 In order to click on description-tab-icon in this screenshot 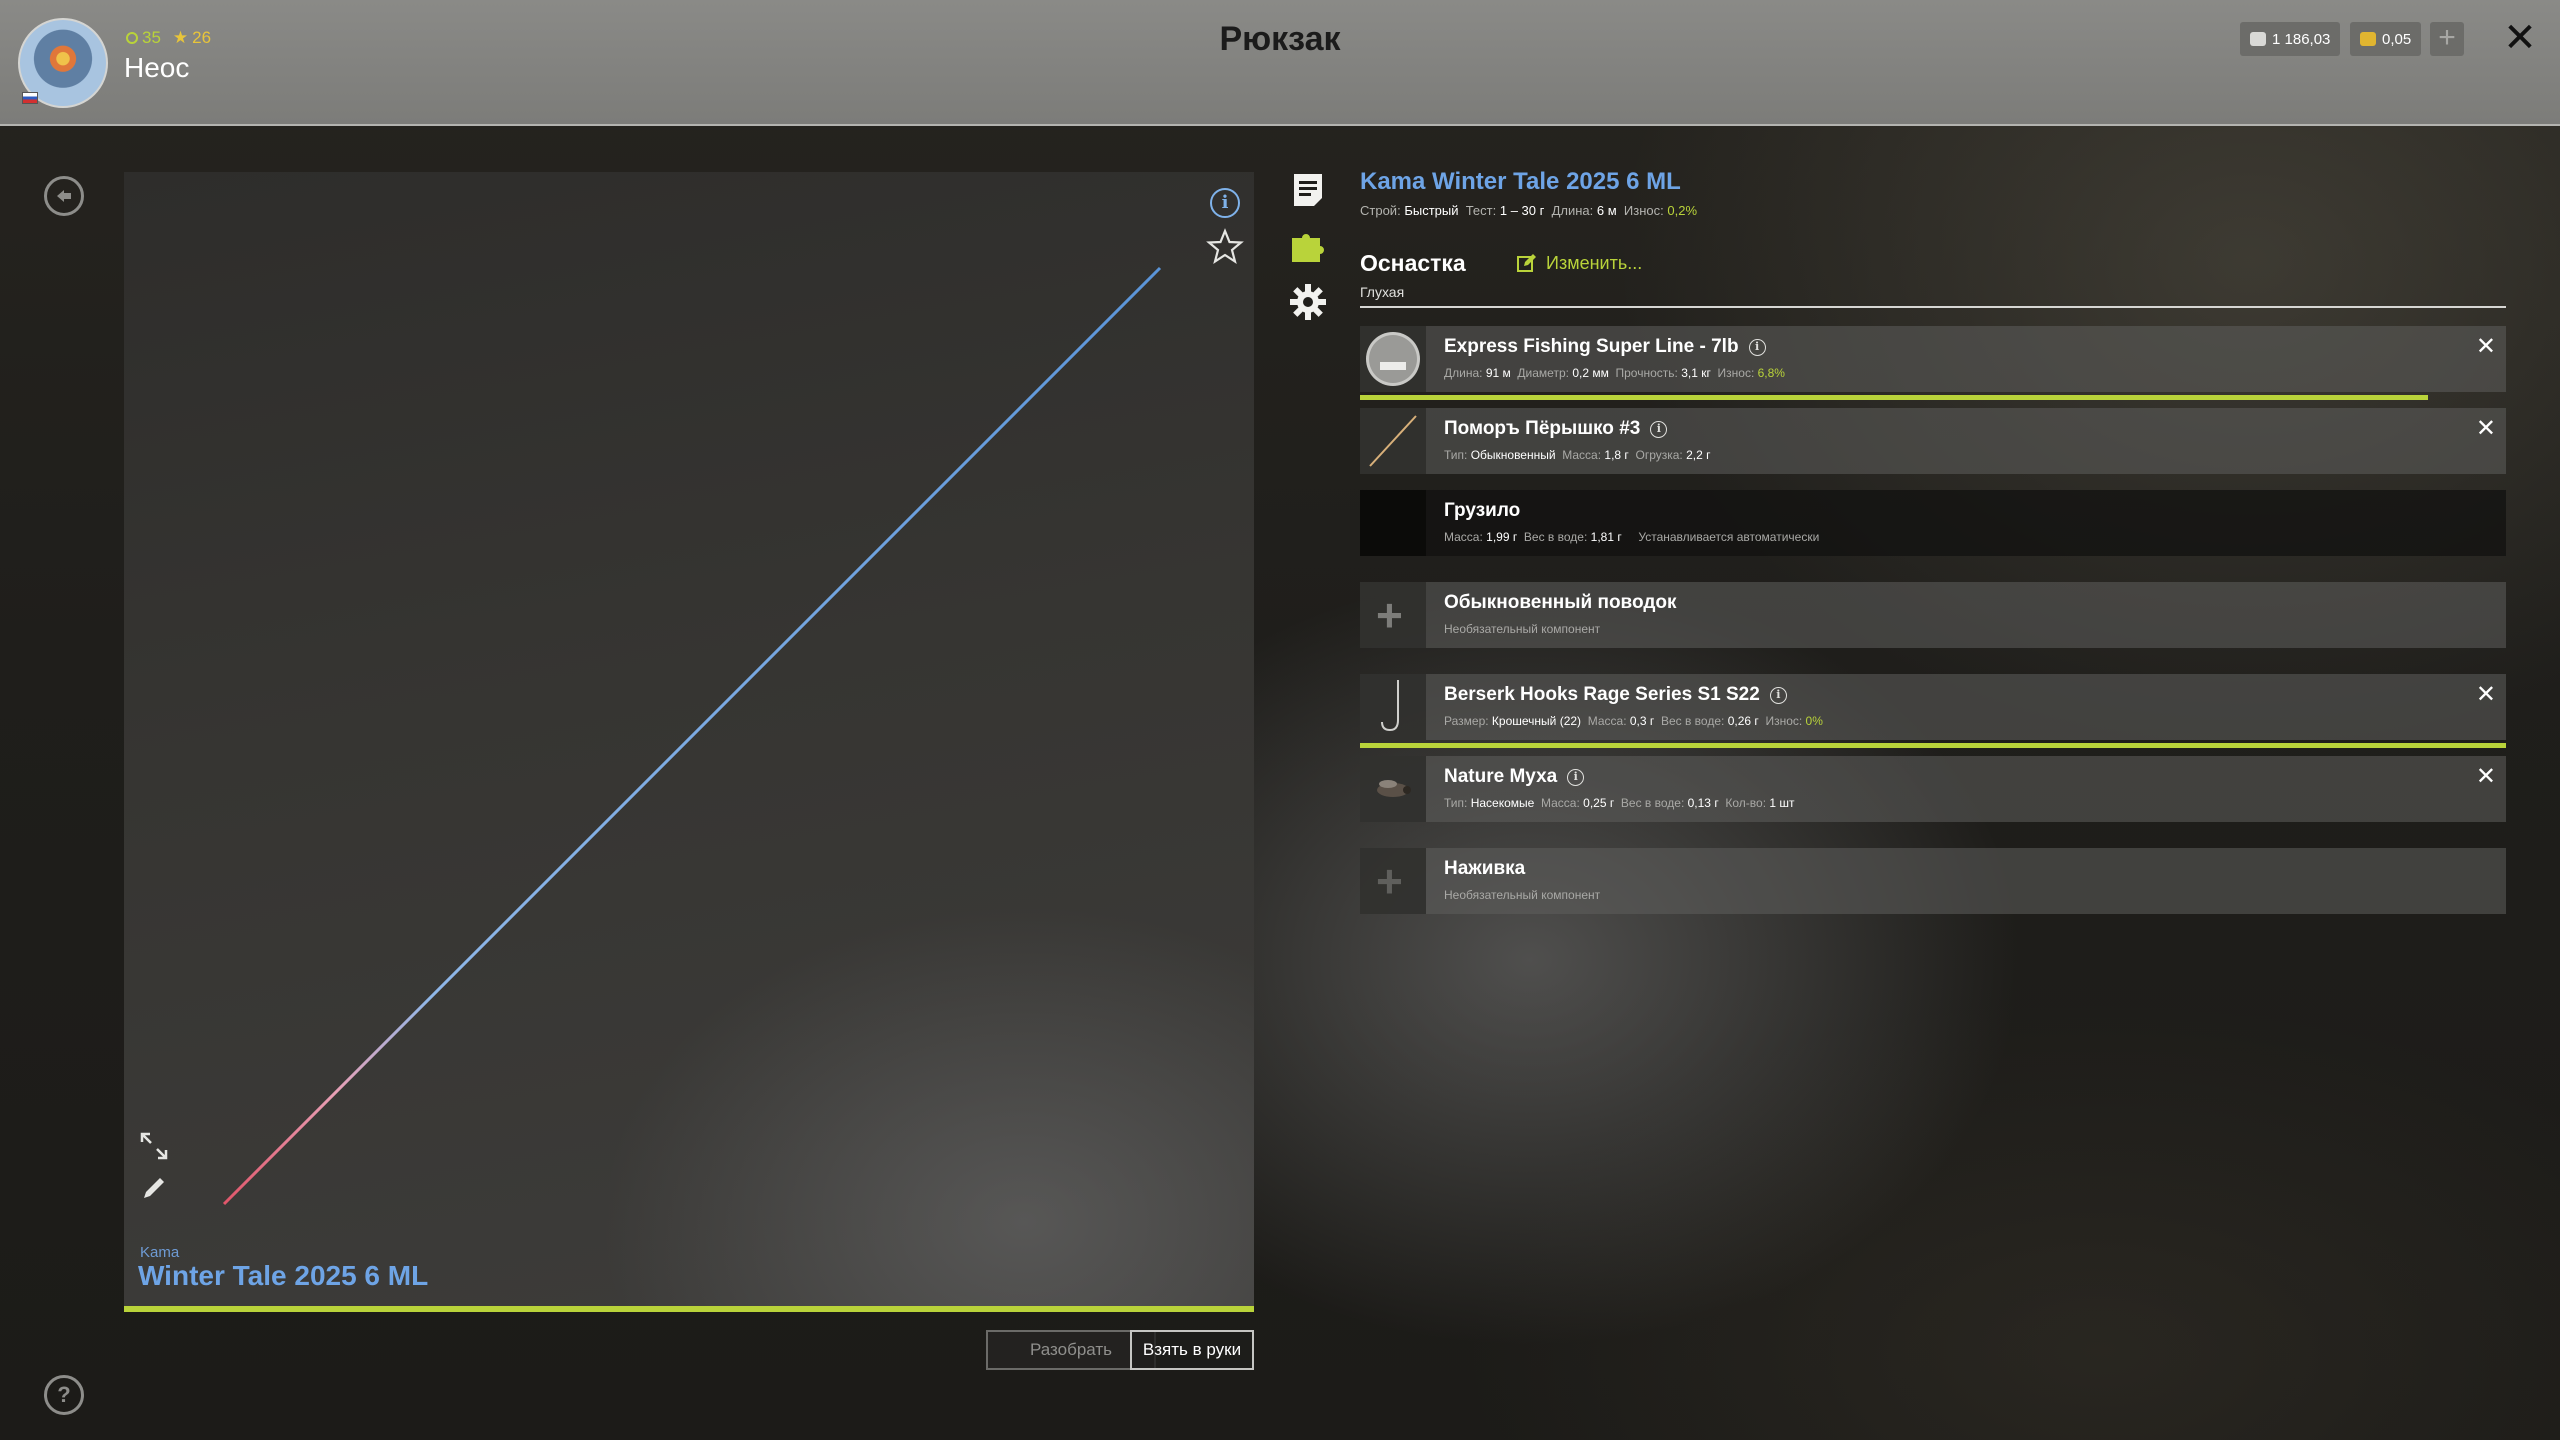, I will do `click(1308, 190)`.